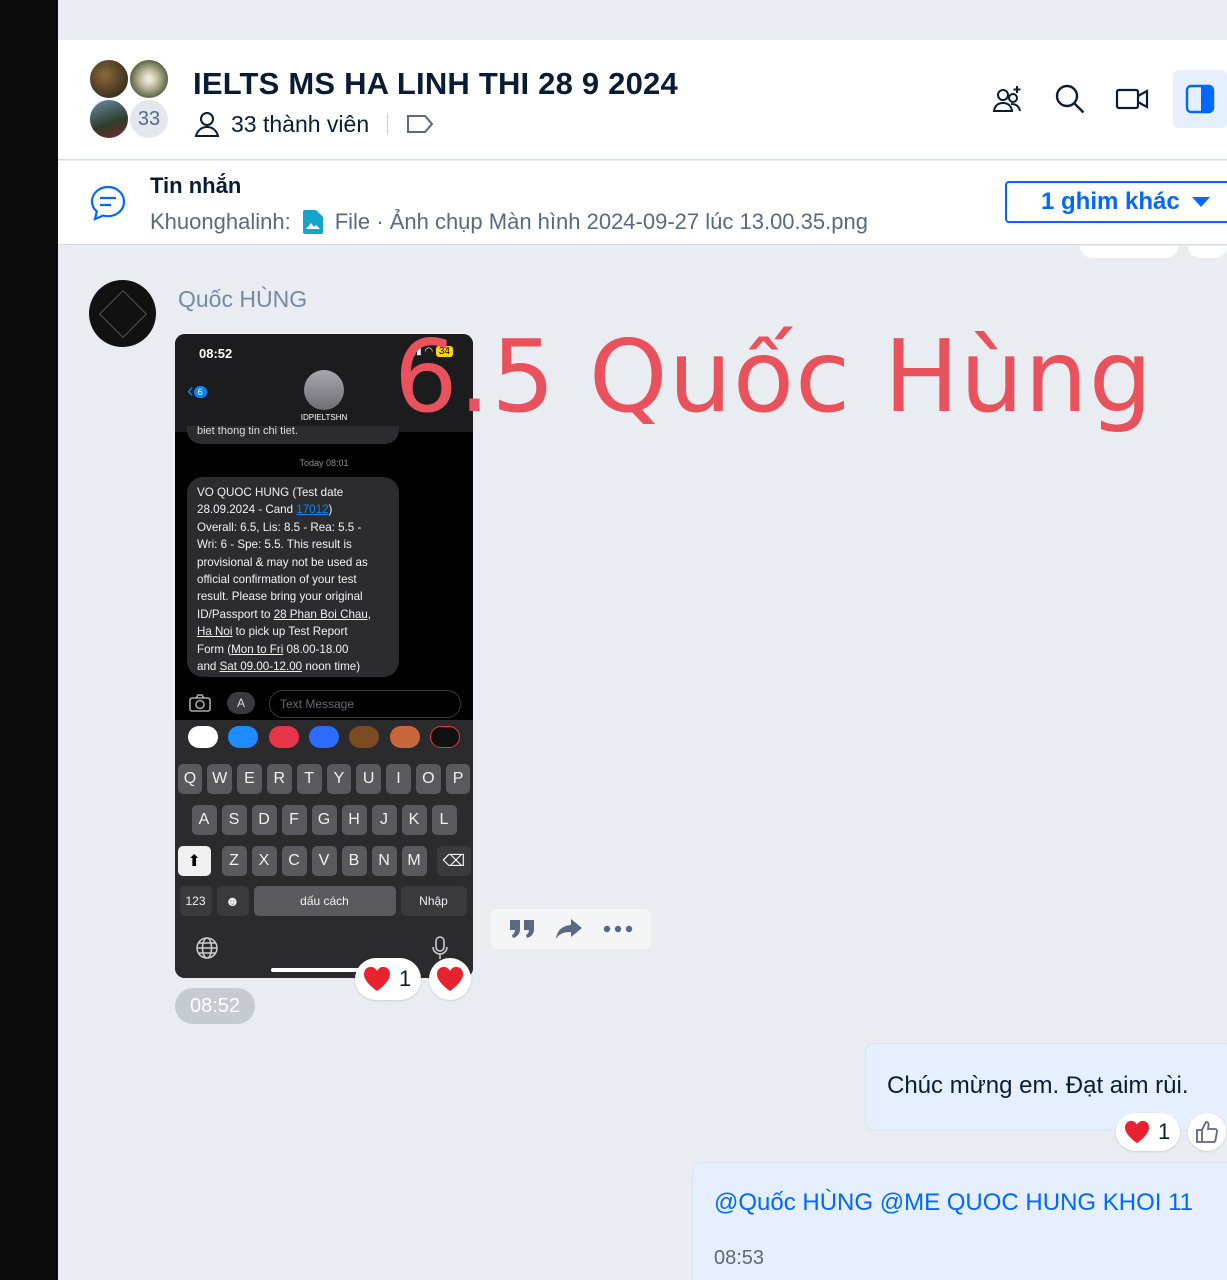 This screenshot has height=1280, width=1227. What do you see at coordinates (283, 737) in the screenshot?
I see `search-images-icon` at bounding box center [283, 737].